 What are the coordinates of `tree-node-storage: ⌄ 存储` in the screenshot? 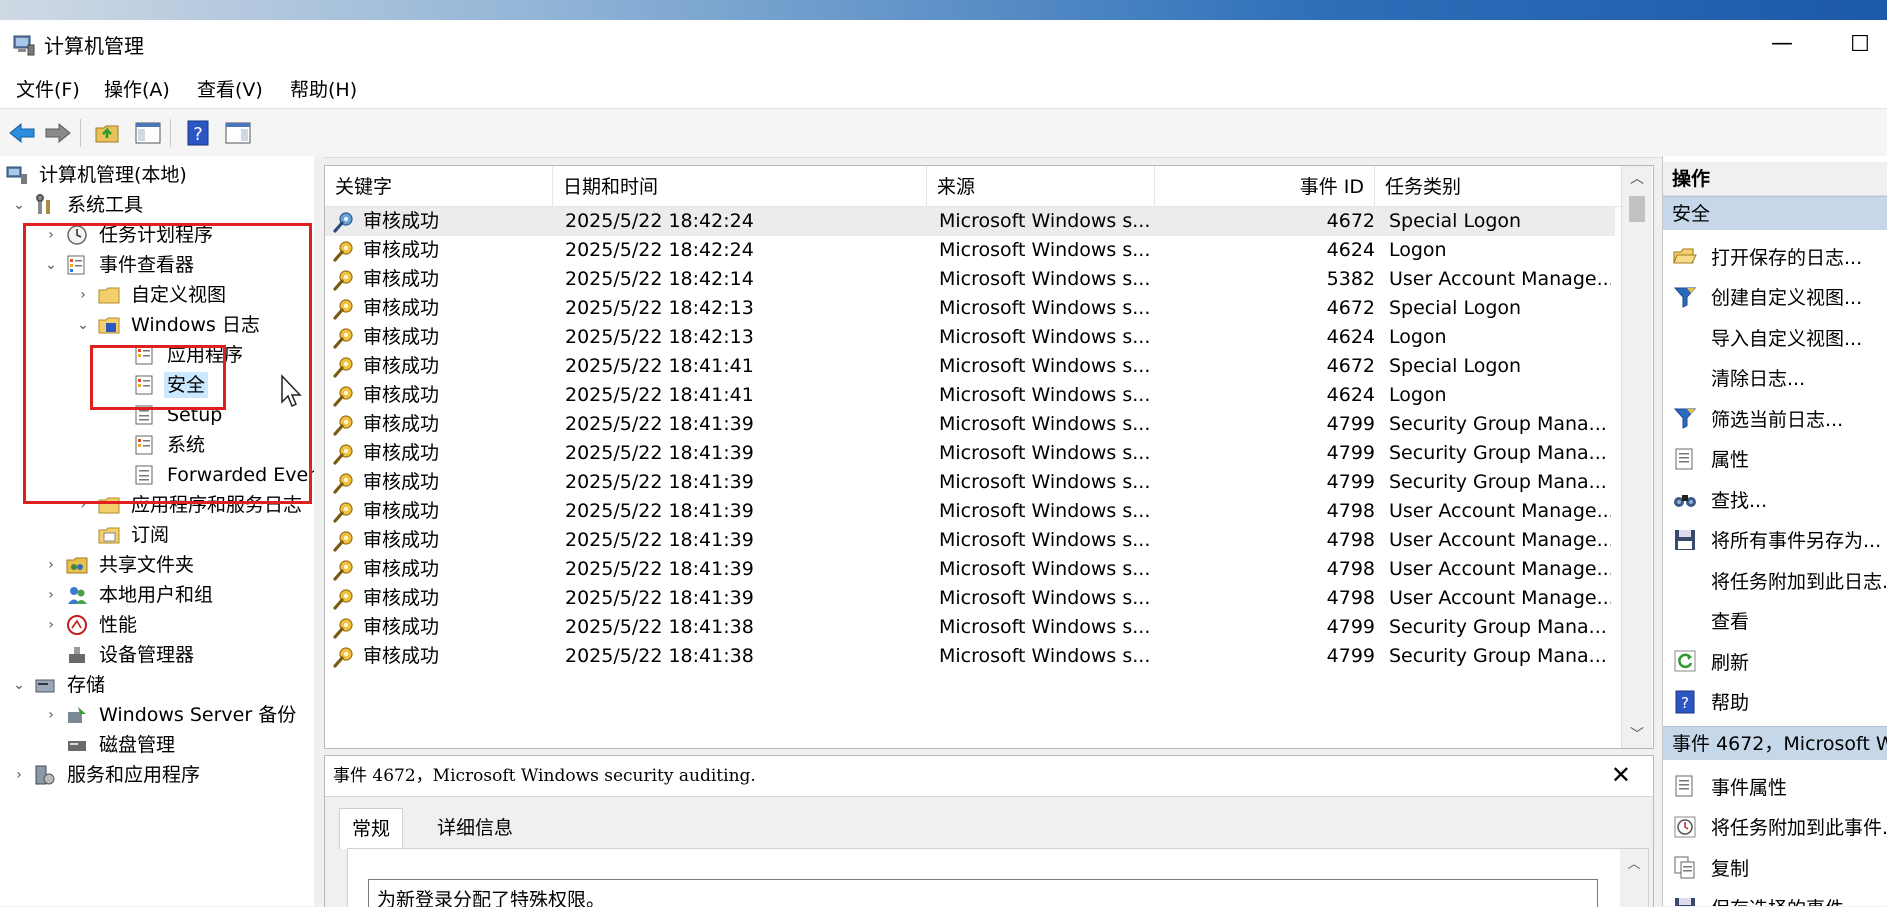 It's located at (59, 685).